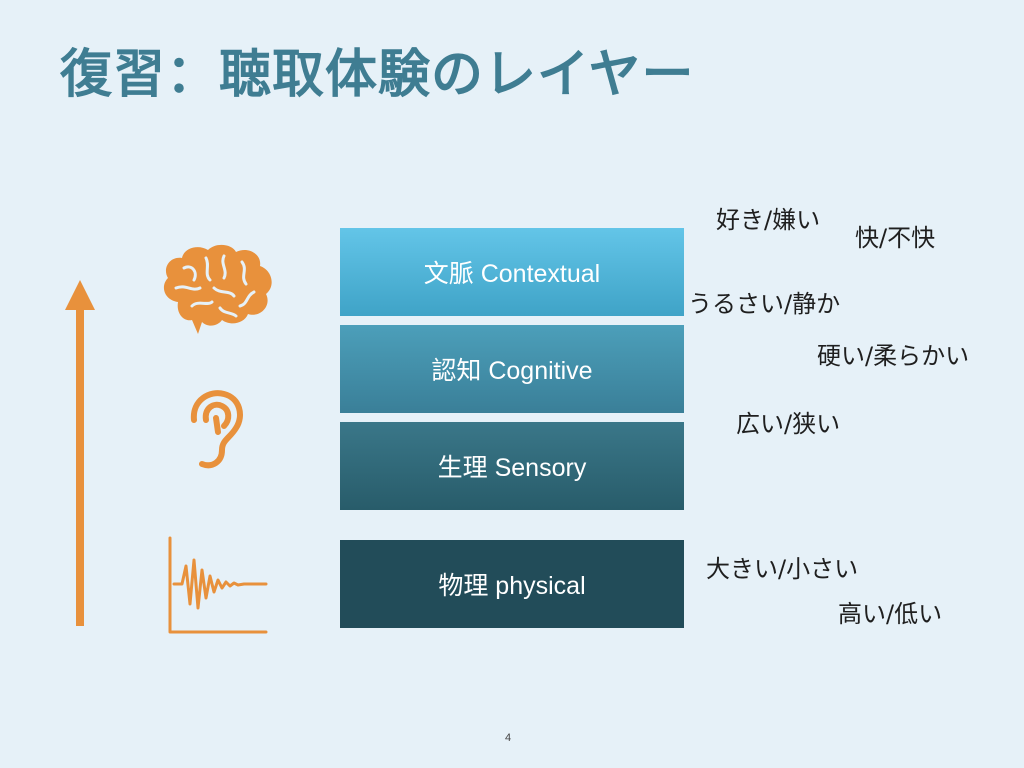 The image size is (1024, 768). What do you see at coordinates (377, 75) in the screenshot?
I see `slide-title: 復習：聴取体験のレイヤー` at bounding box center [377, 75].